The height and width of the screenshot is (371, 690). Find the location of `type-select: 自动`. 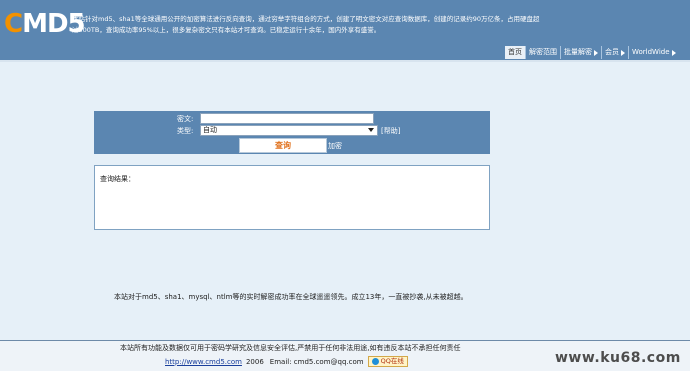

type-select: 自动 is located at coordinates (289, 130).